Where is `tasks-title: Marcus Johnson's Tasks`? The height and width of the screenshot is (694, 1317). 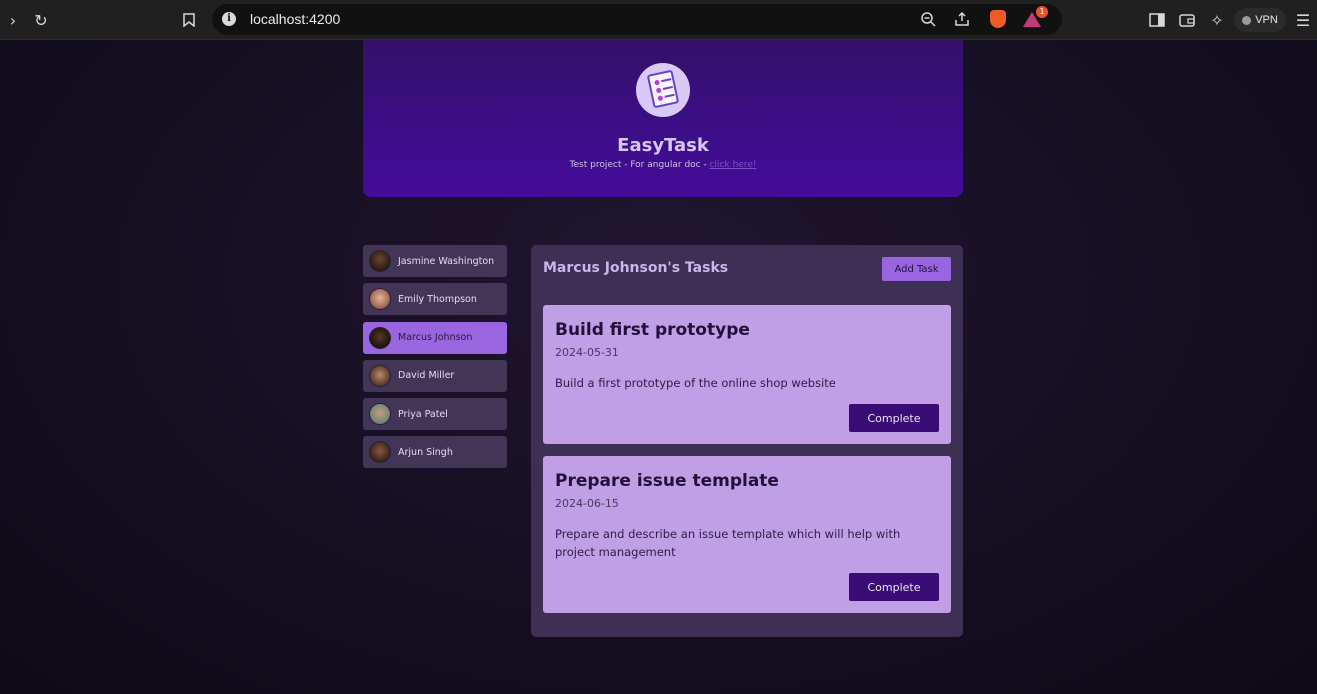
tasks-title: Marcus Johnson's Tasks is located at coordinates (636, 268).